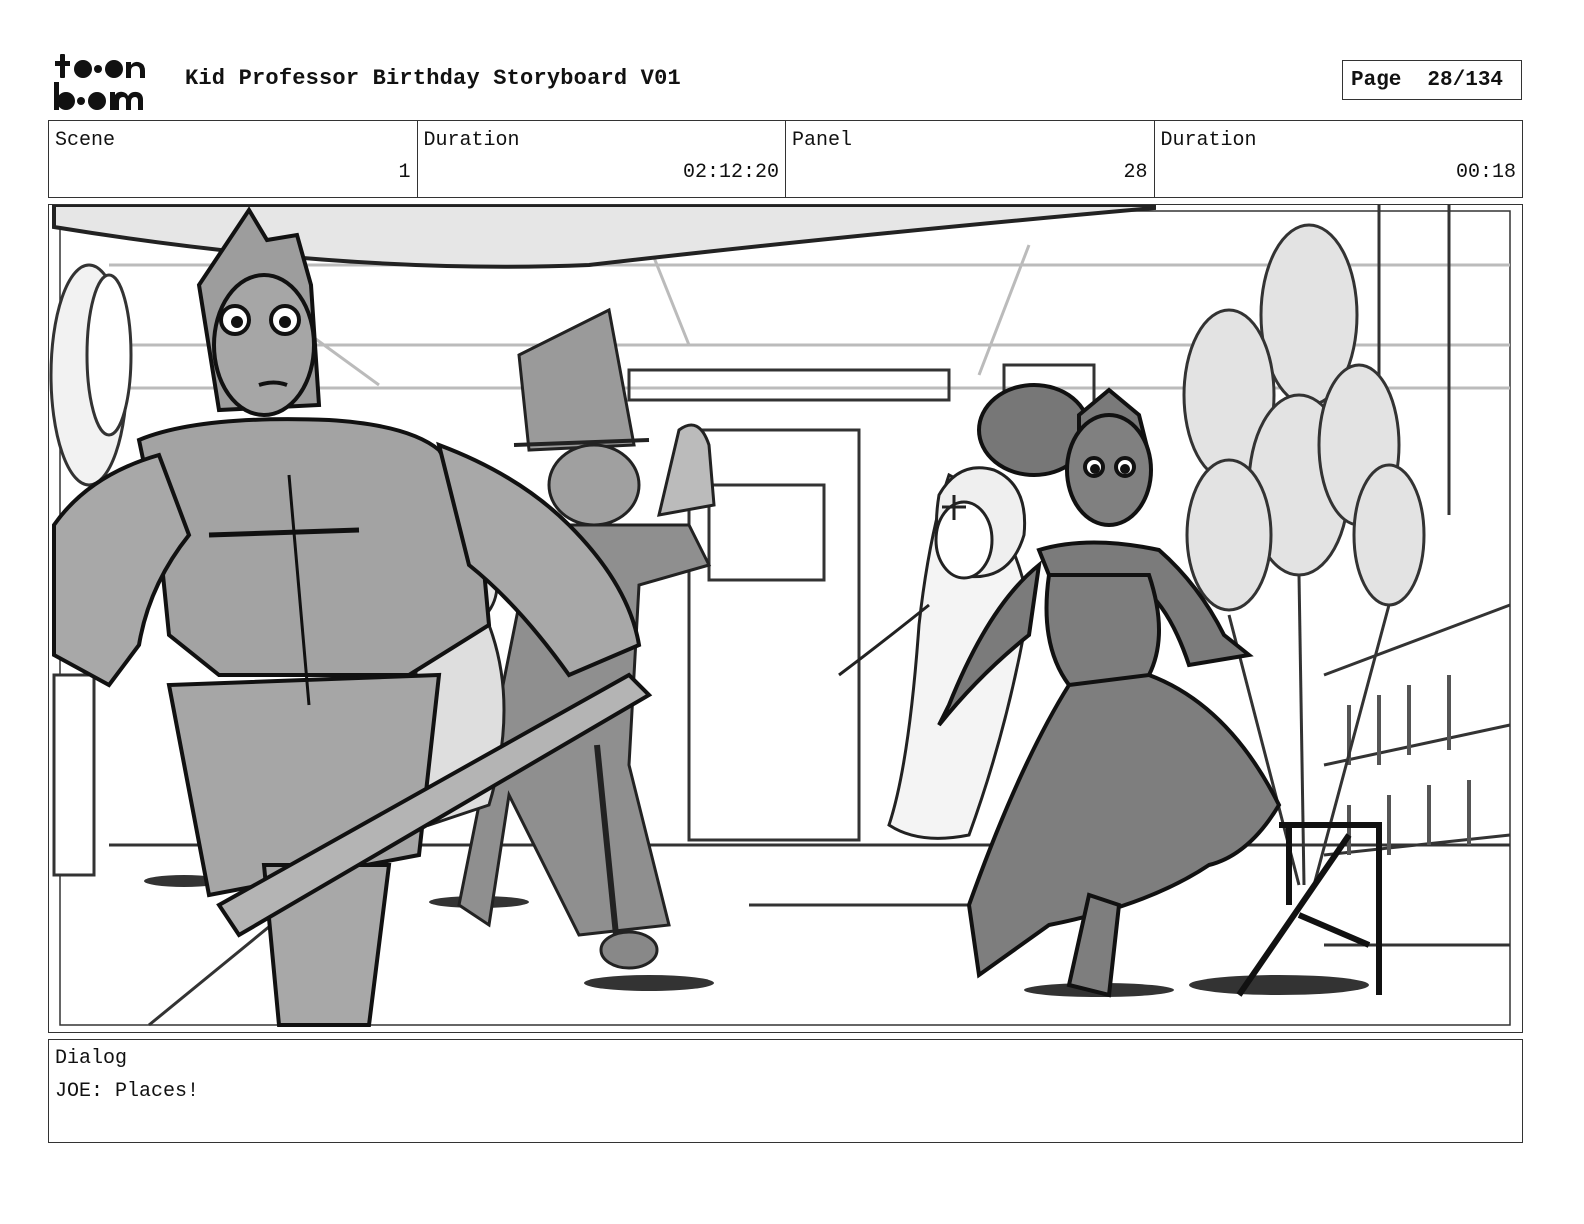  What do you see at coordinates (730, 172) in the screenshot?
I see `scene-duration-value: 02:12:20` at bounding box center [730, 172].